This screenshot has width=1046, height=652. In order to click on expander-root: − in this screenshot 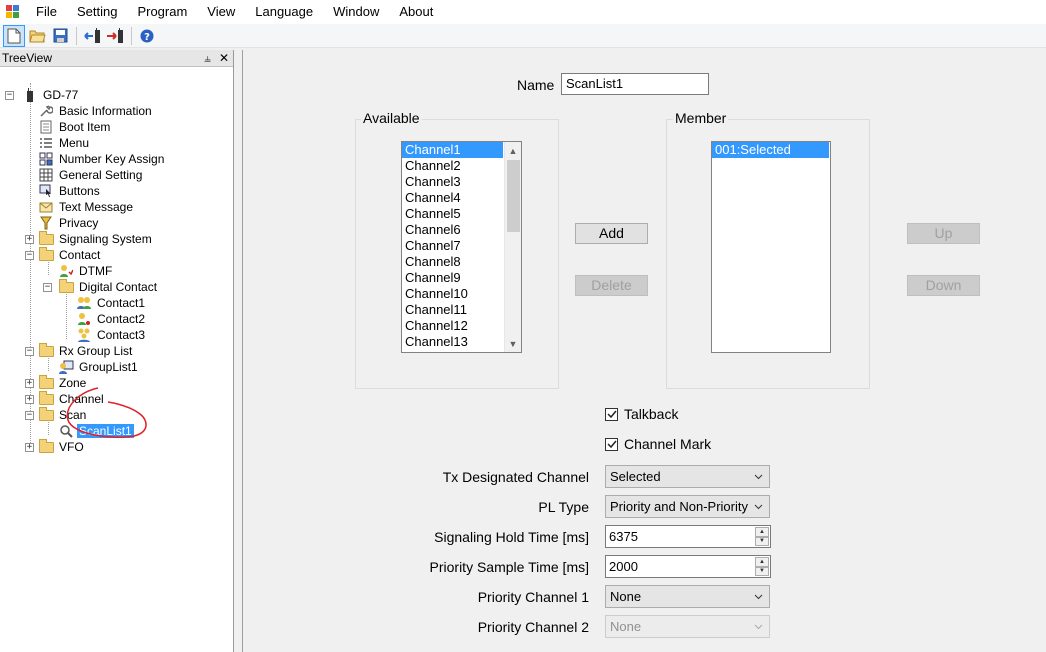, I will do `click(9, 95)`.